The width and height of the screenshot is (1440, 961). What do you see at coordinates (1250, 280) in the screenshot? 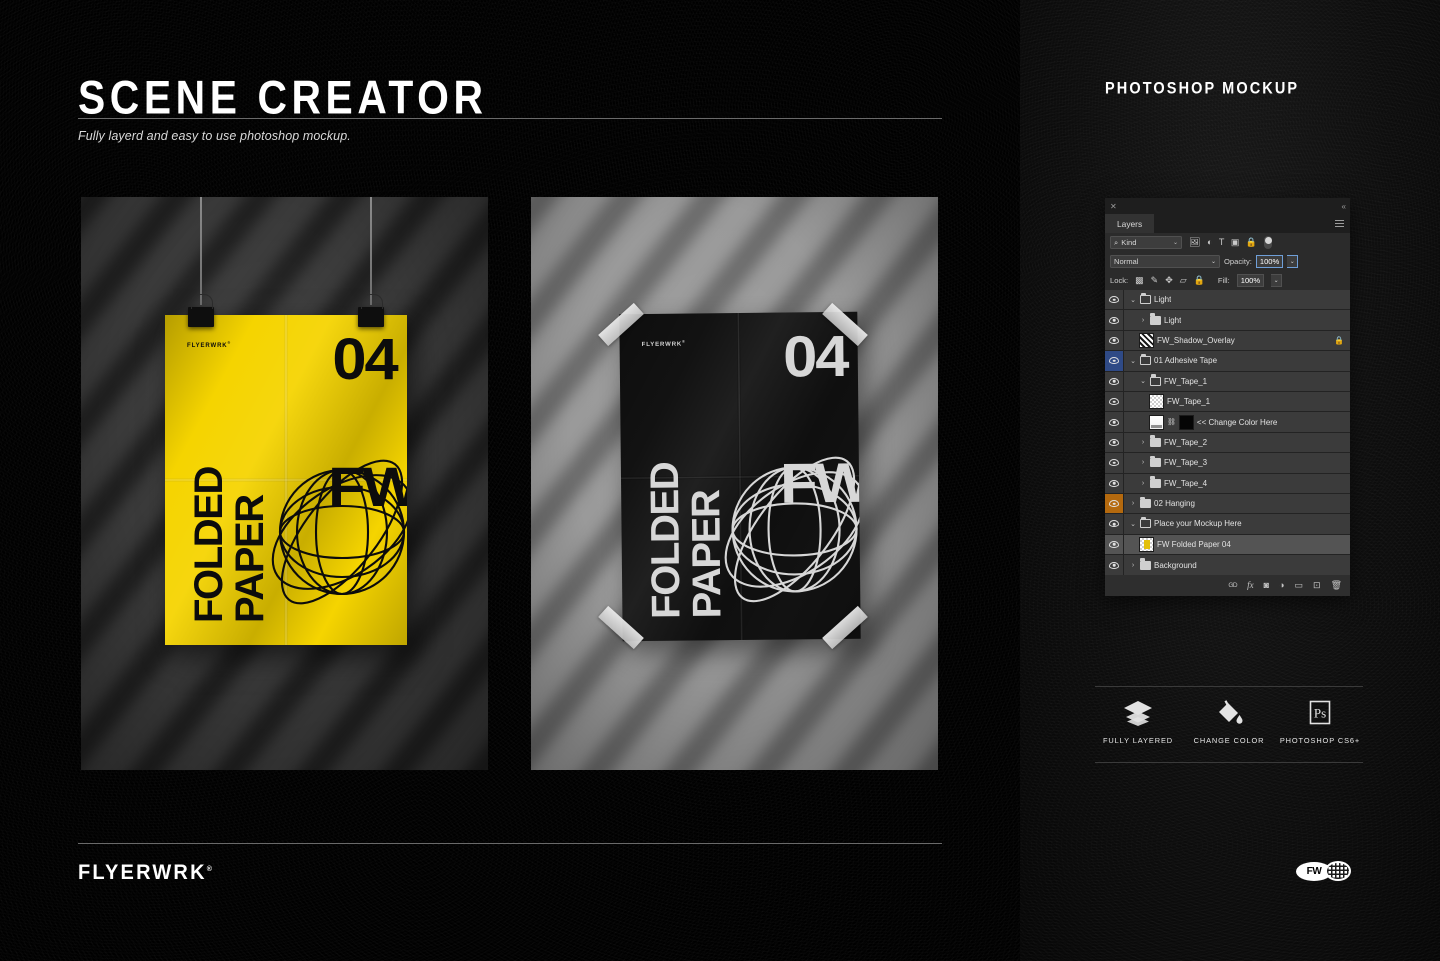
I see `fill-input: 100%` at bounding box center [1250, 280].